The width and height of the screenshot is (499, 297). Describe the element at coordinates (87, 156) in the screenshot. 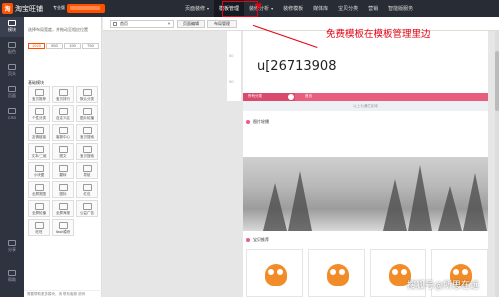

I see `module-label: 宝贝搜索` at that location.